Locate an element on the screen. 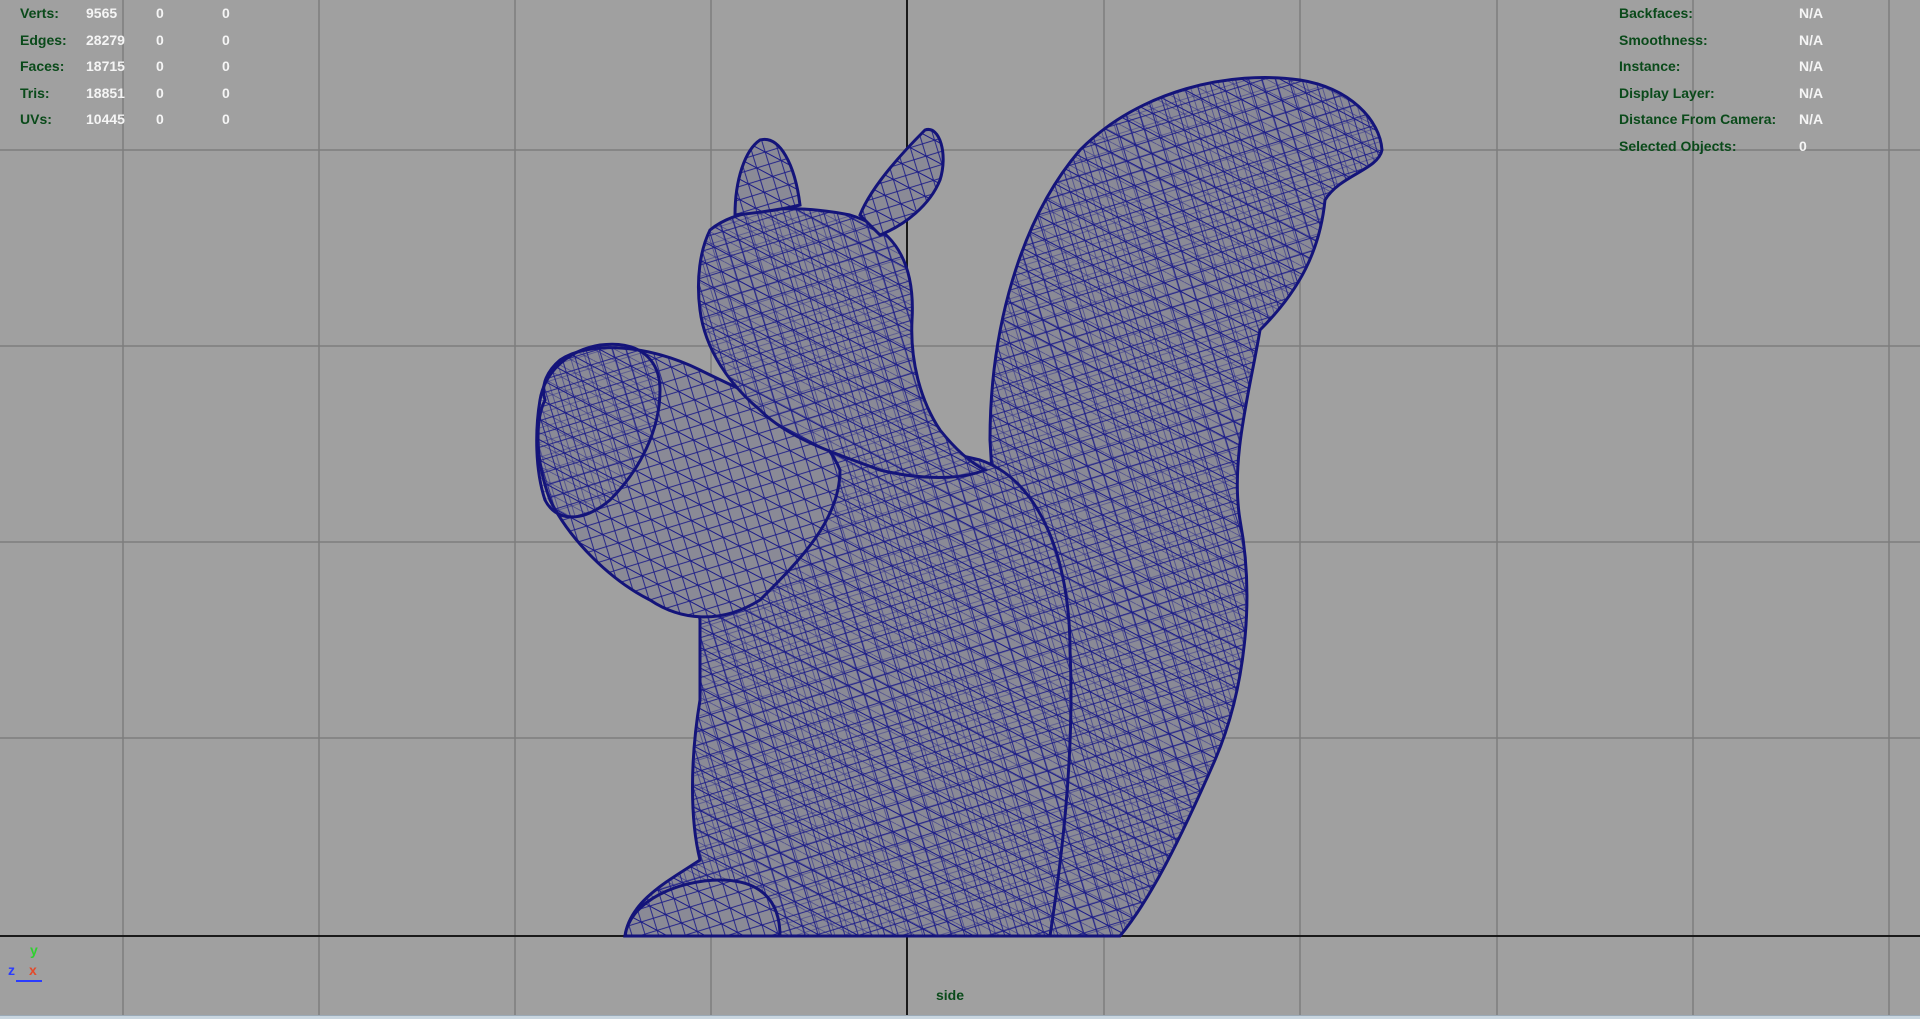  hud-row-verts: Verts: 9565 0 0 is located at coordinates (141, 13).